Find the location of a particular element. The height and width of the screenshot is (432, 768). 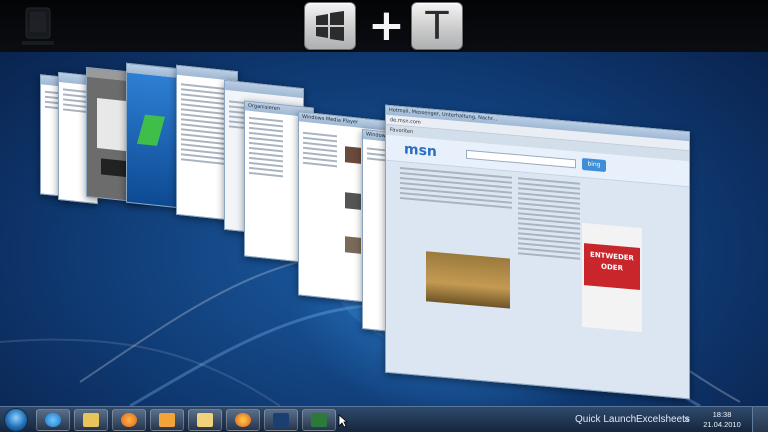

taskbar-media-button is located at coordinates (129, 420).